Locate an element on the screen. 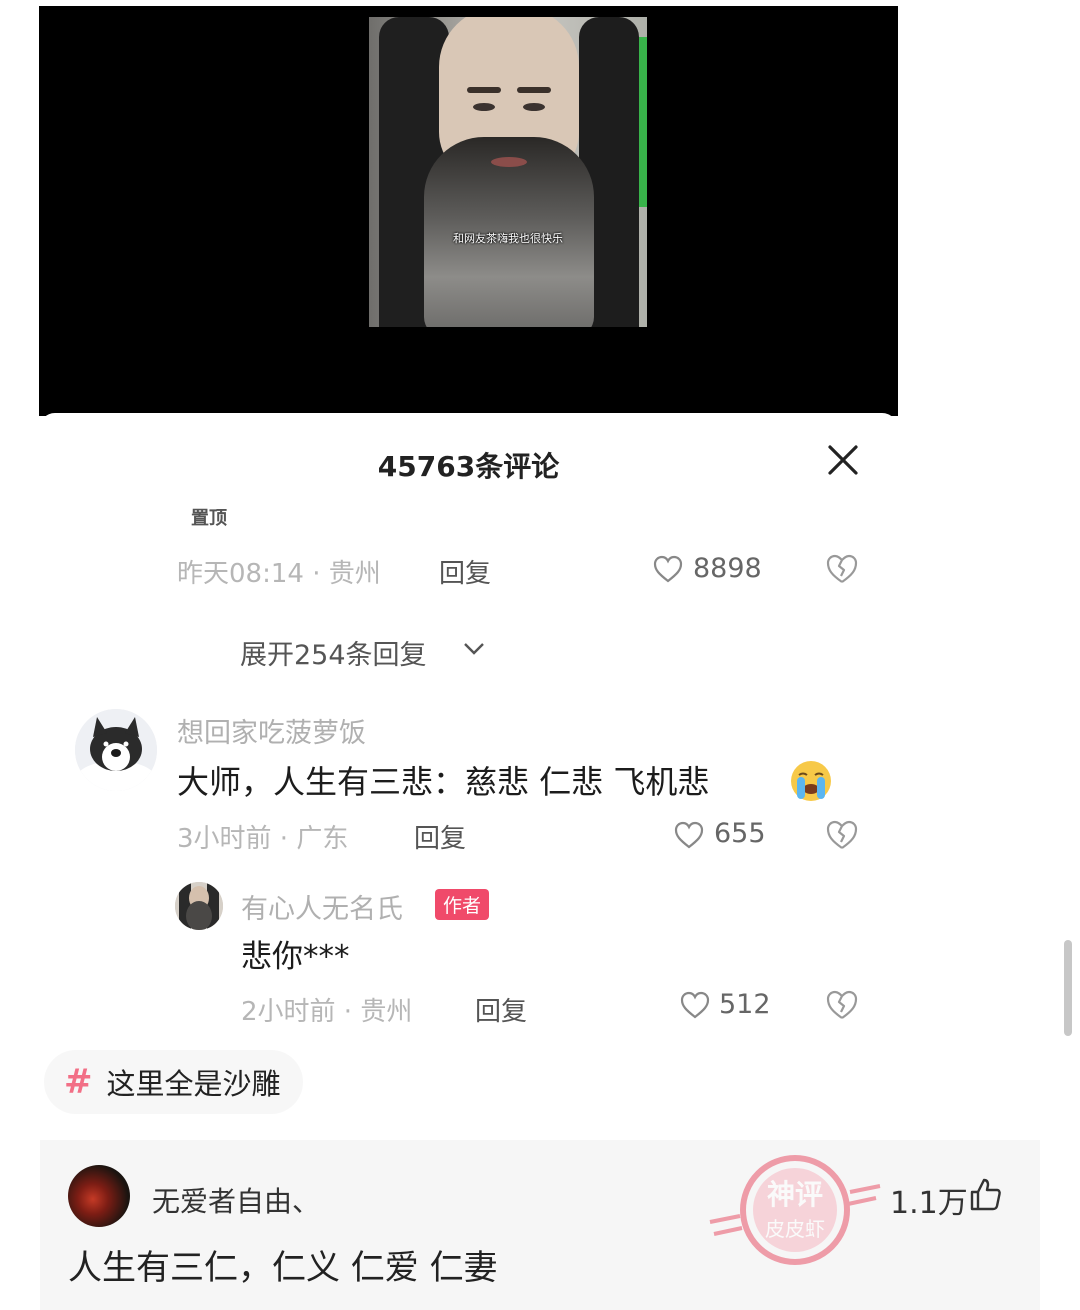  hashtag-chip: # 这里全是沙雕 is located at coordinates (173, 1082).